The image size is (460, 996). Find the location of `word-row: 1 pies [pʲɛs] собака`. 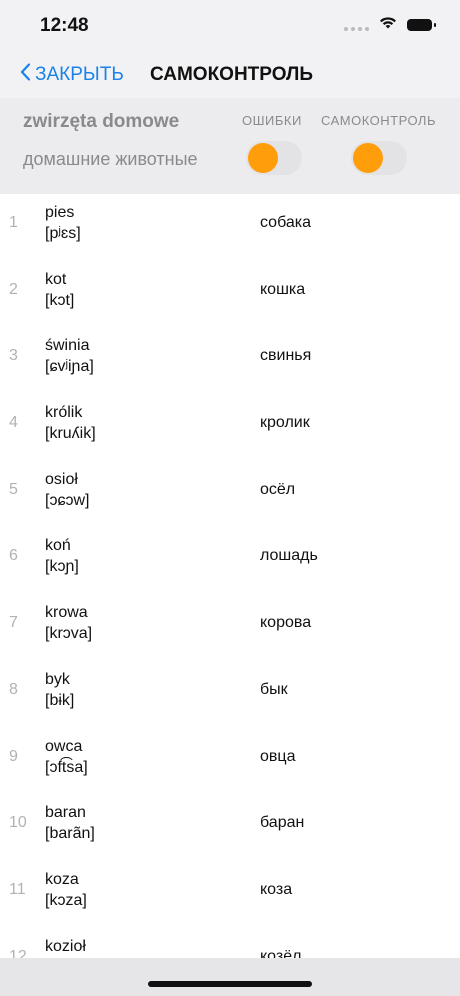

word-row: 1 pies [pʲɛs] собака is located at coordinates (230, 227).